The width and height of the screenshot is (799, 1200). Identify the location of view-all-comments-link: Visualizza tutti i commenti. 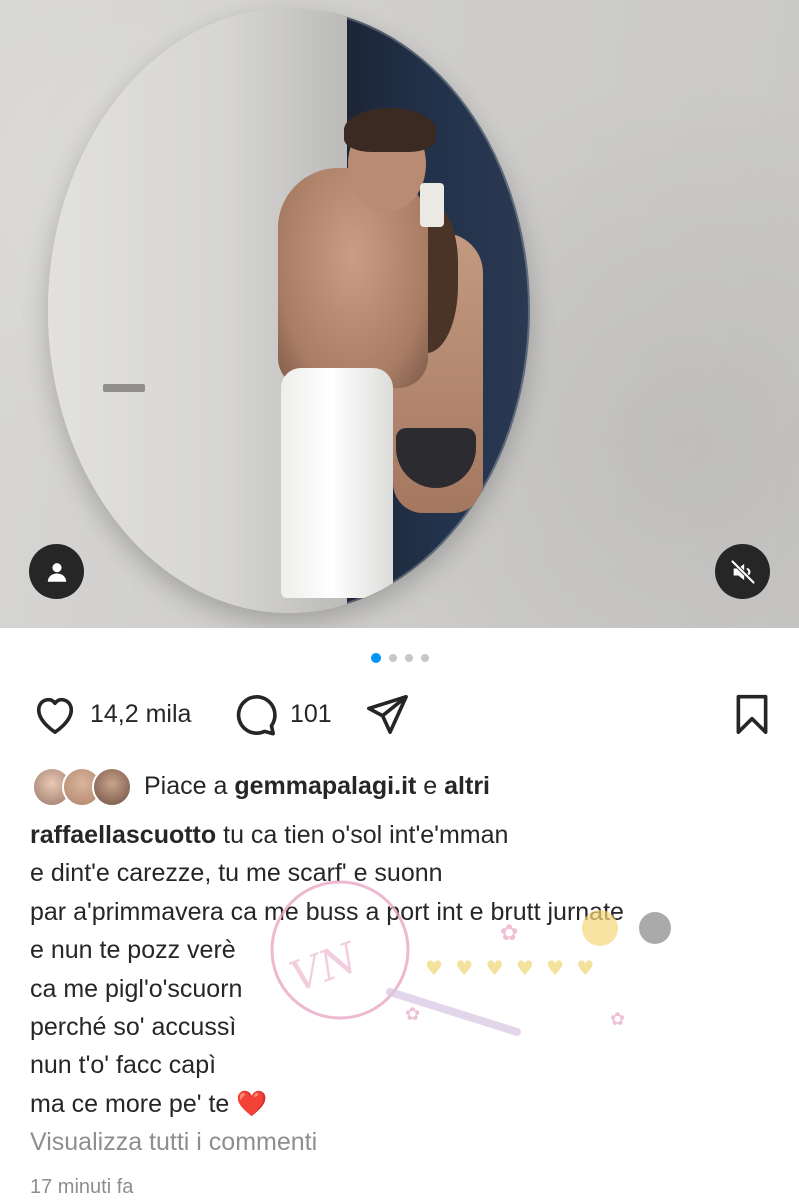
(173, 1142).